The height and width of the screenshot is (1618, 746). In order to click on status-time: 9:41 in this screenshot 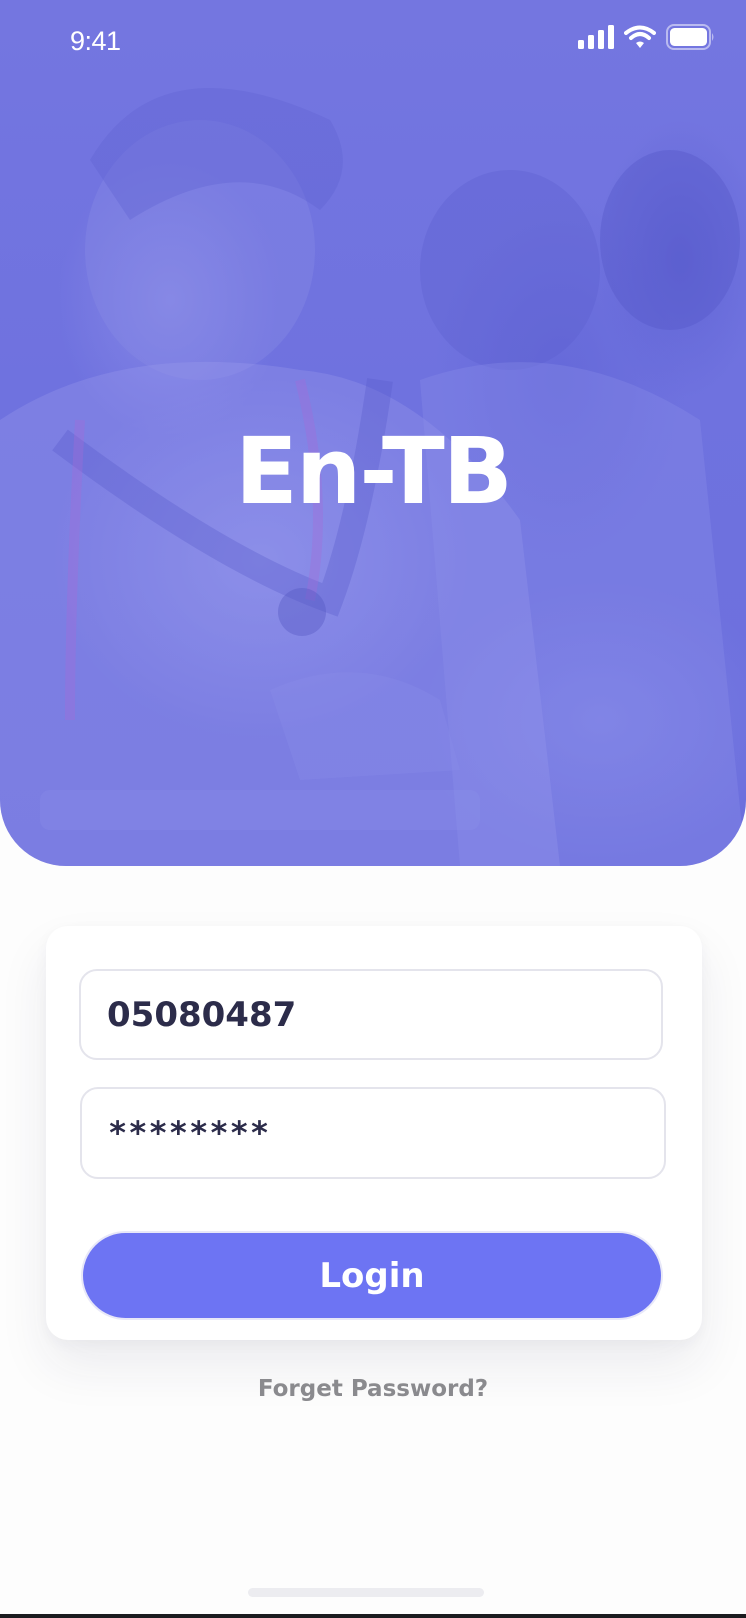, I will do `click(95, 41)`.